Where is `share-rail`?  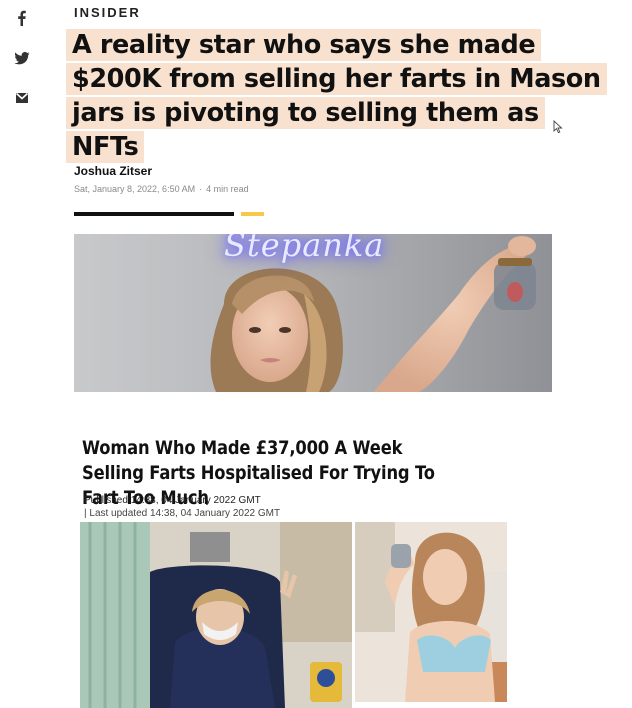 share-rail is located at coordinates (22, 70).